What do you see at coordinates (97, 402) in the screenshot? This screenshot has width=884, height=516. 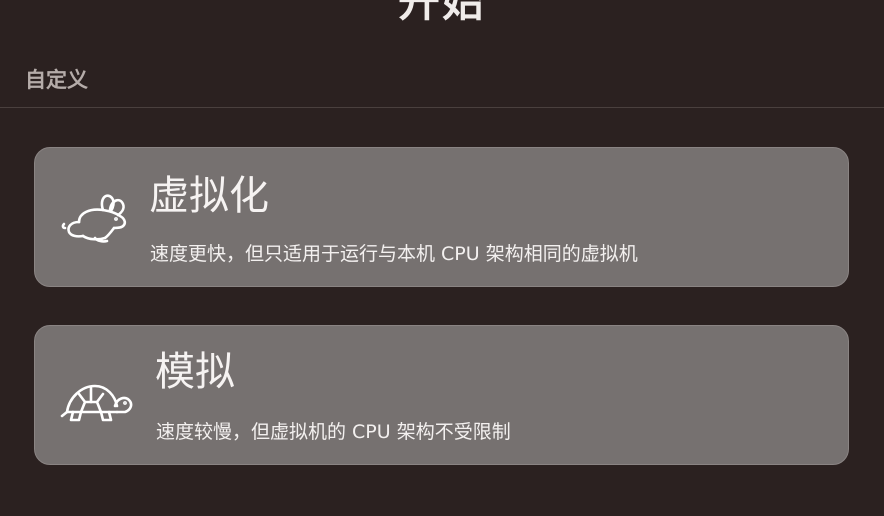 I see `turtle-icon` at bounding box center [97, 402].